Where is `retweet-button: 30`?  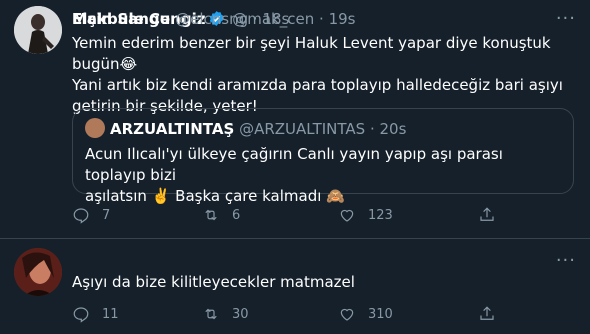
retweet-button: 30 is located at coordinates (225, 314).